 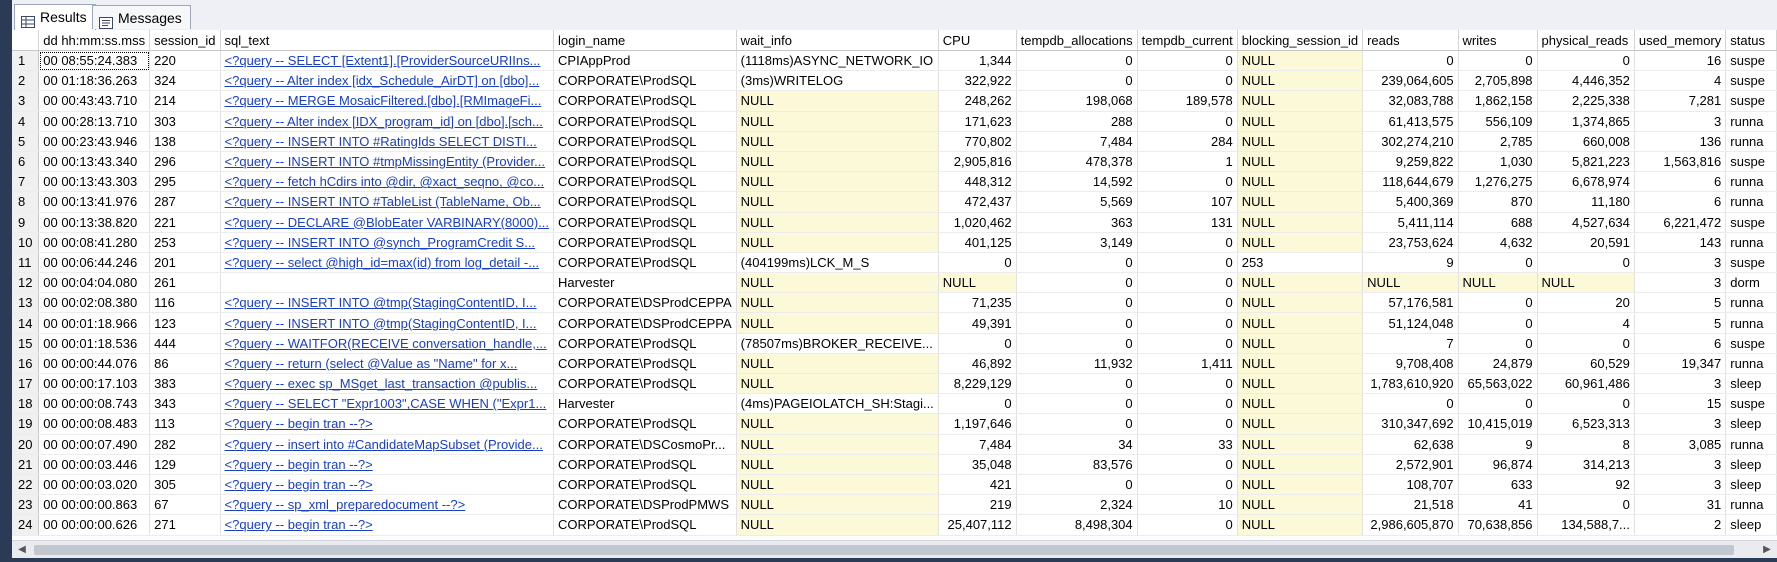 What do you see at coordinates (387, 40) in the screenshot?
I see `column-header: sql_text` at bounding box center [387, 40].